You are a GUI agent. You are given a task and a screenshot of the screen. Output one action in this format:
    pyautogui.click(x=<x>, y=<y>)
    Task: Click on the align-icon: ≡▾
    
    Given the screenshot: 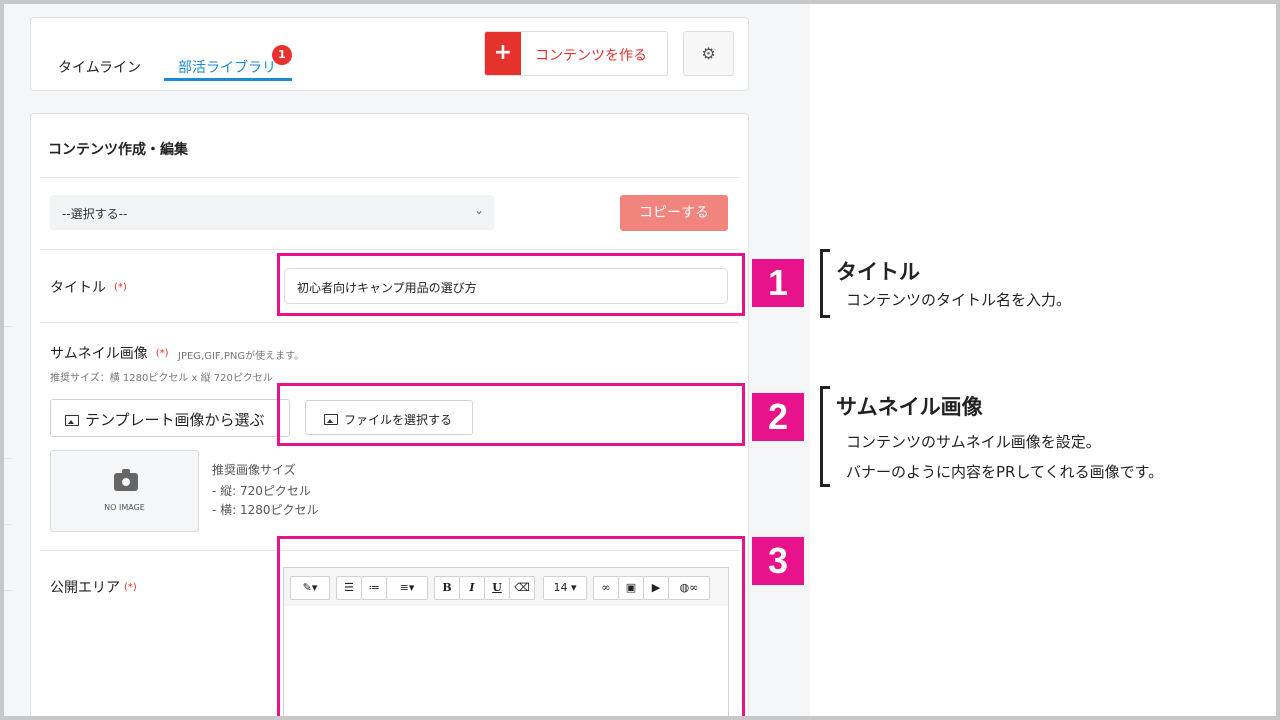 What is the action you would take?
    pyautogui.click(x=407, y=588)
    